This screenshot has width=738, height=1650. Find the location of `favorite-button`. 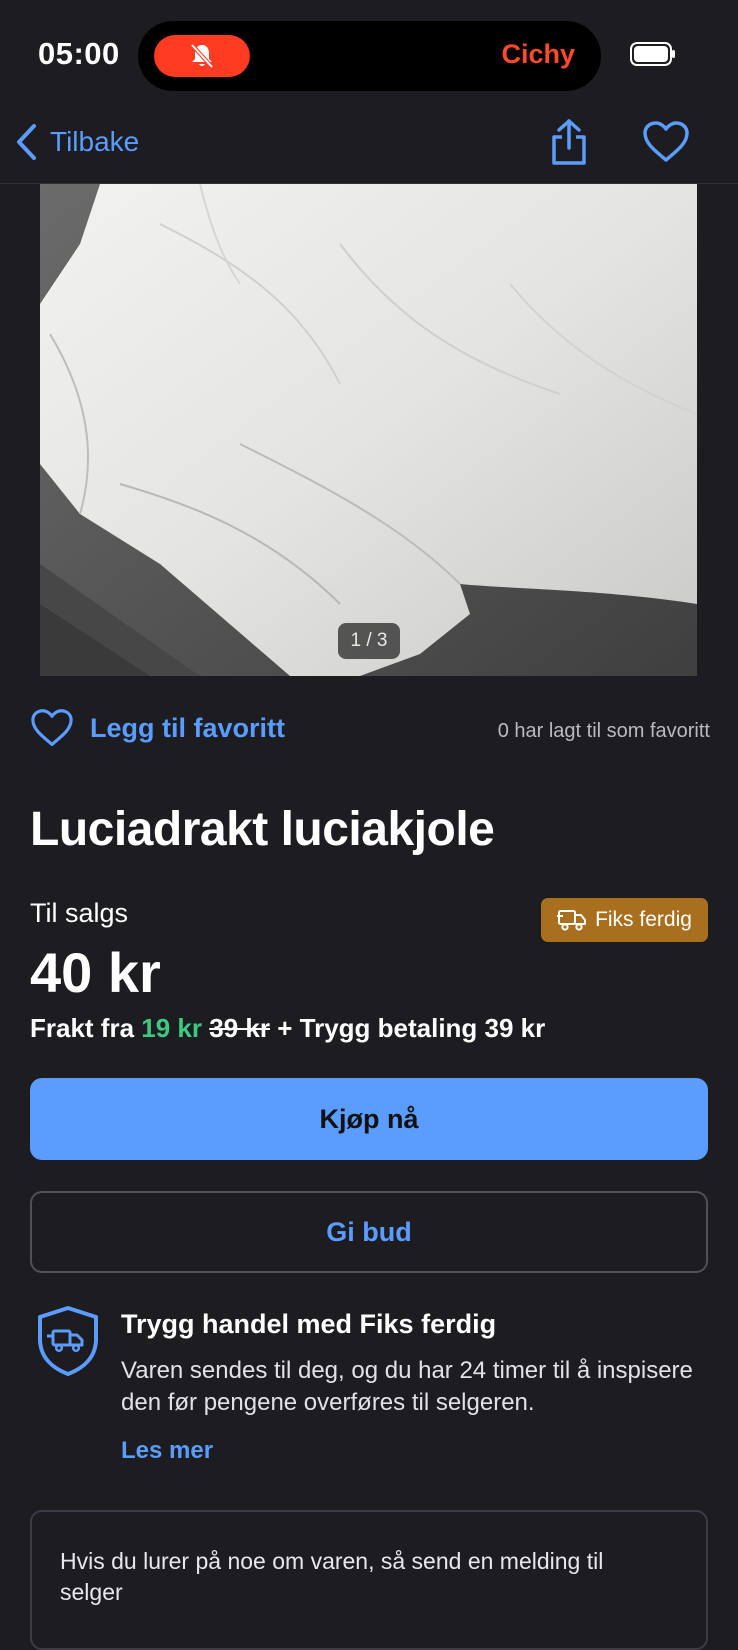

favorite-button is located at coordinates (666, 142).